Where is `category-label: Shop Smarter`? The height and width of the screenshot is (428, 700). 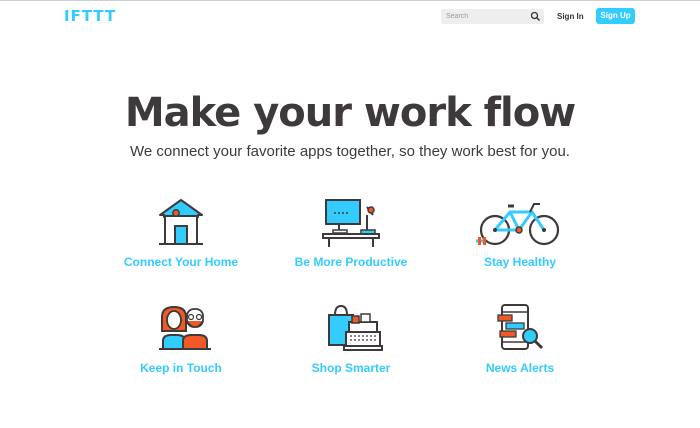 category-label: Shop Smarter is located at coordinates (351, 368).